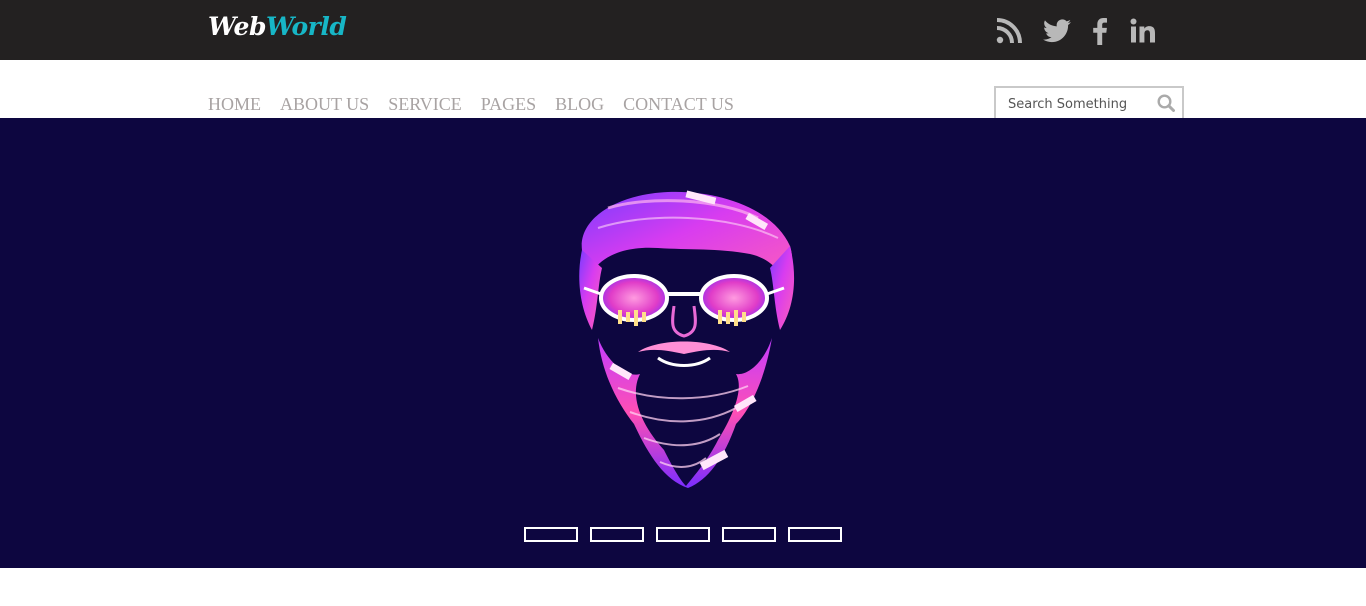 This screenshot has height=606, width=1366. What do you see at coordinates (683, 30) in the screenshot?
I see `top-bar: WebWorld` at bounding box center [683, 30].